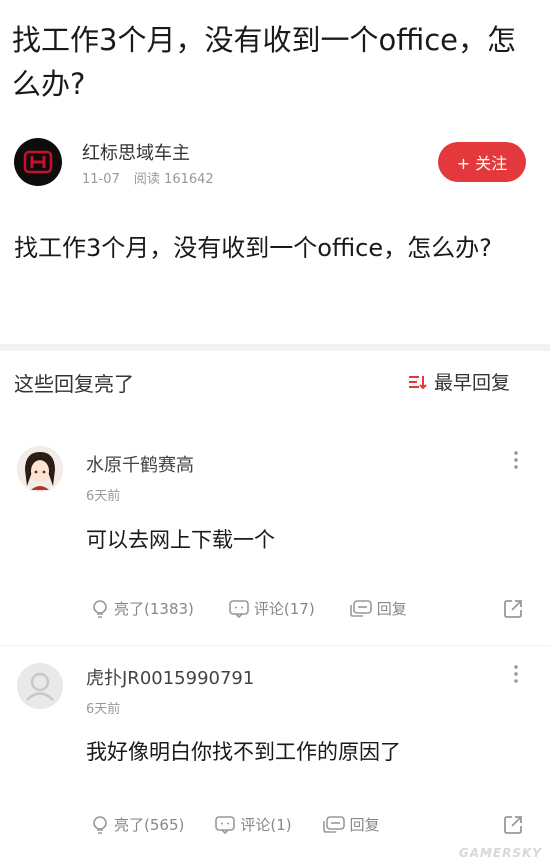  I want to click on comment-separator, so click(275, 645).